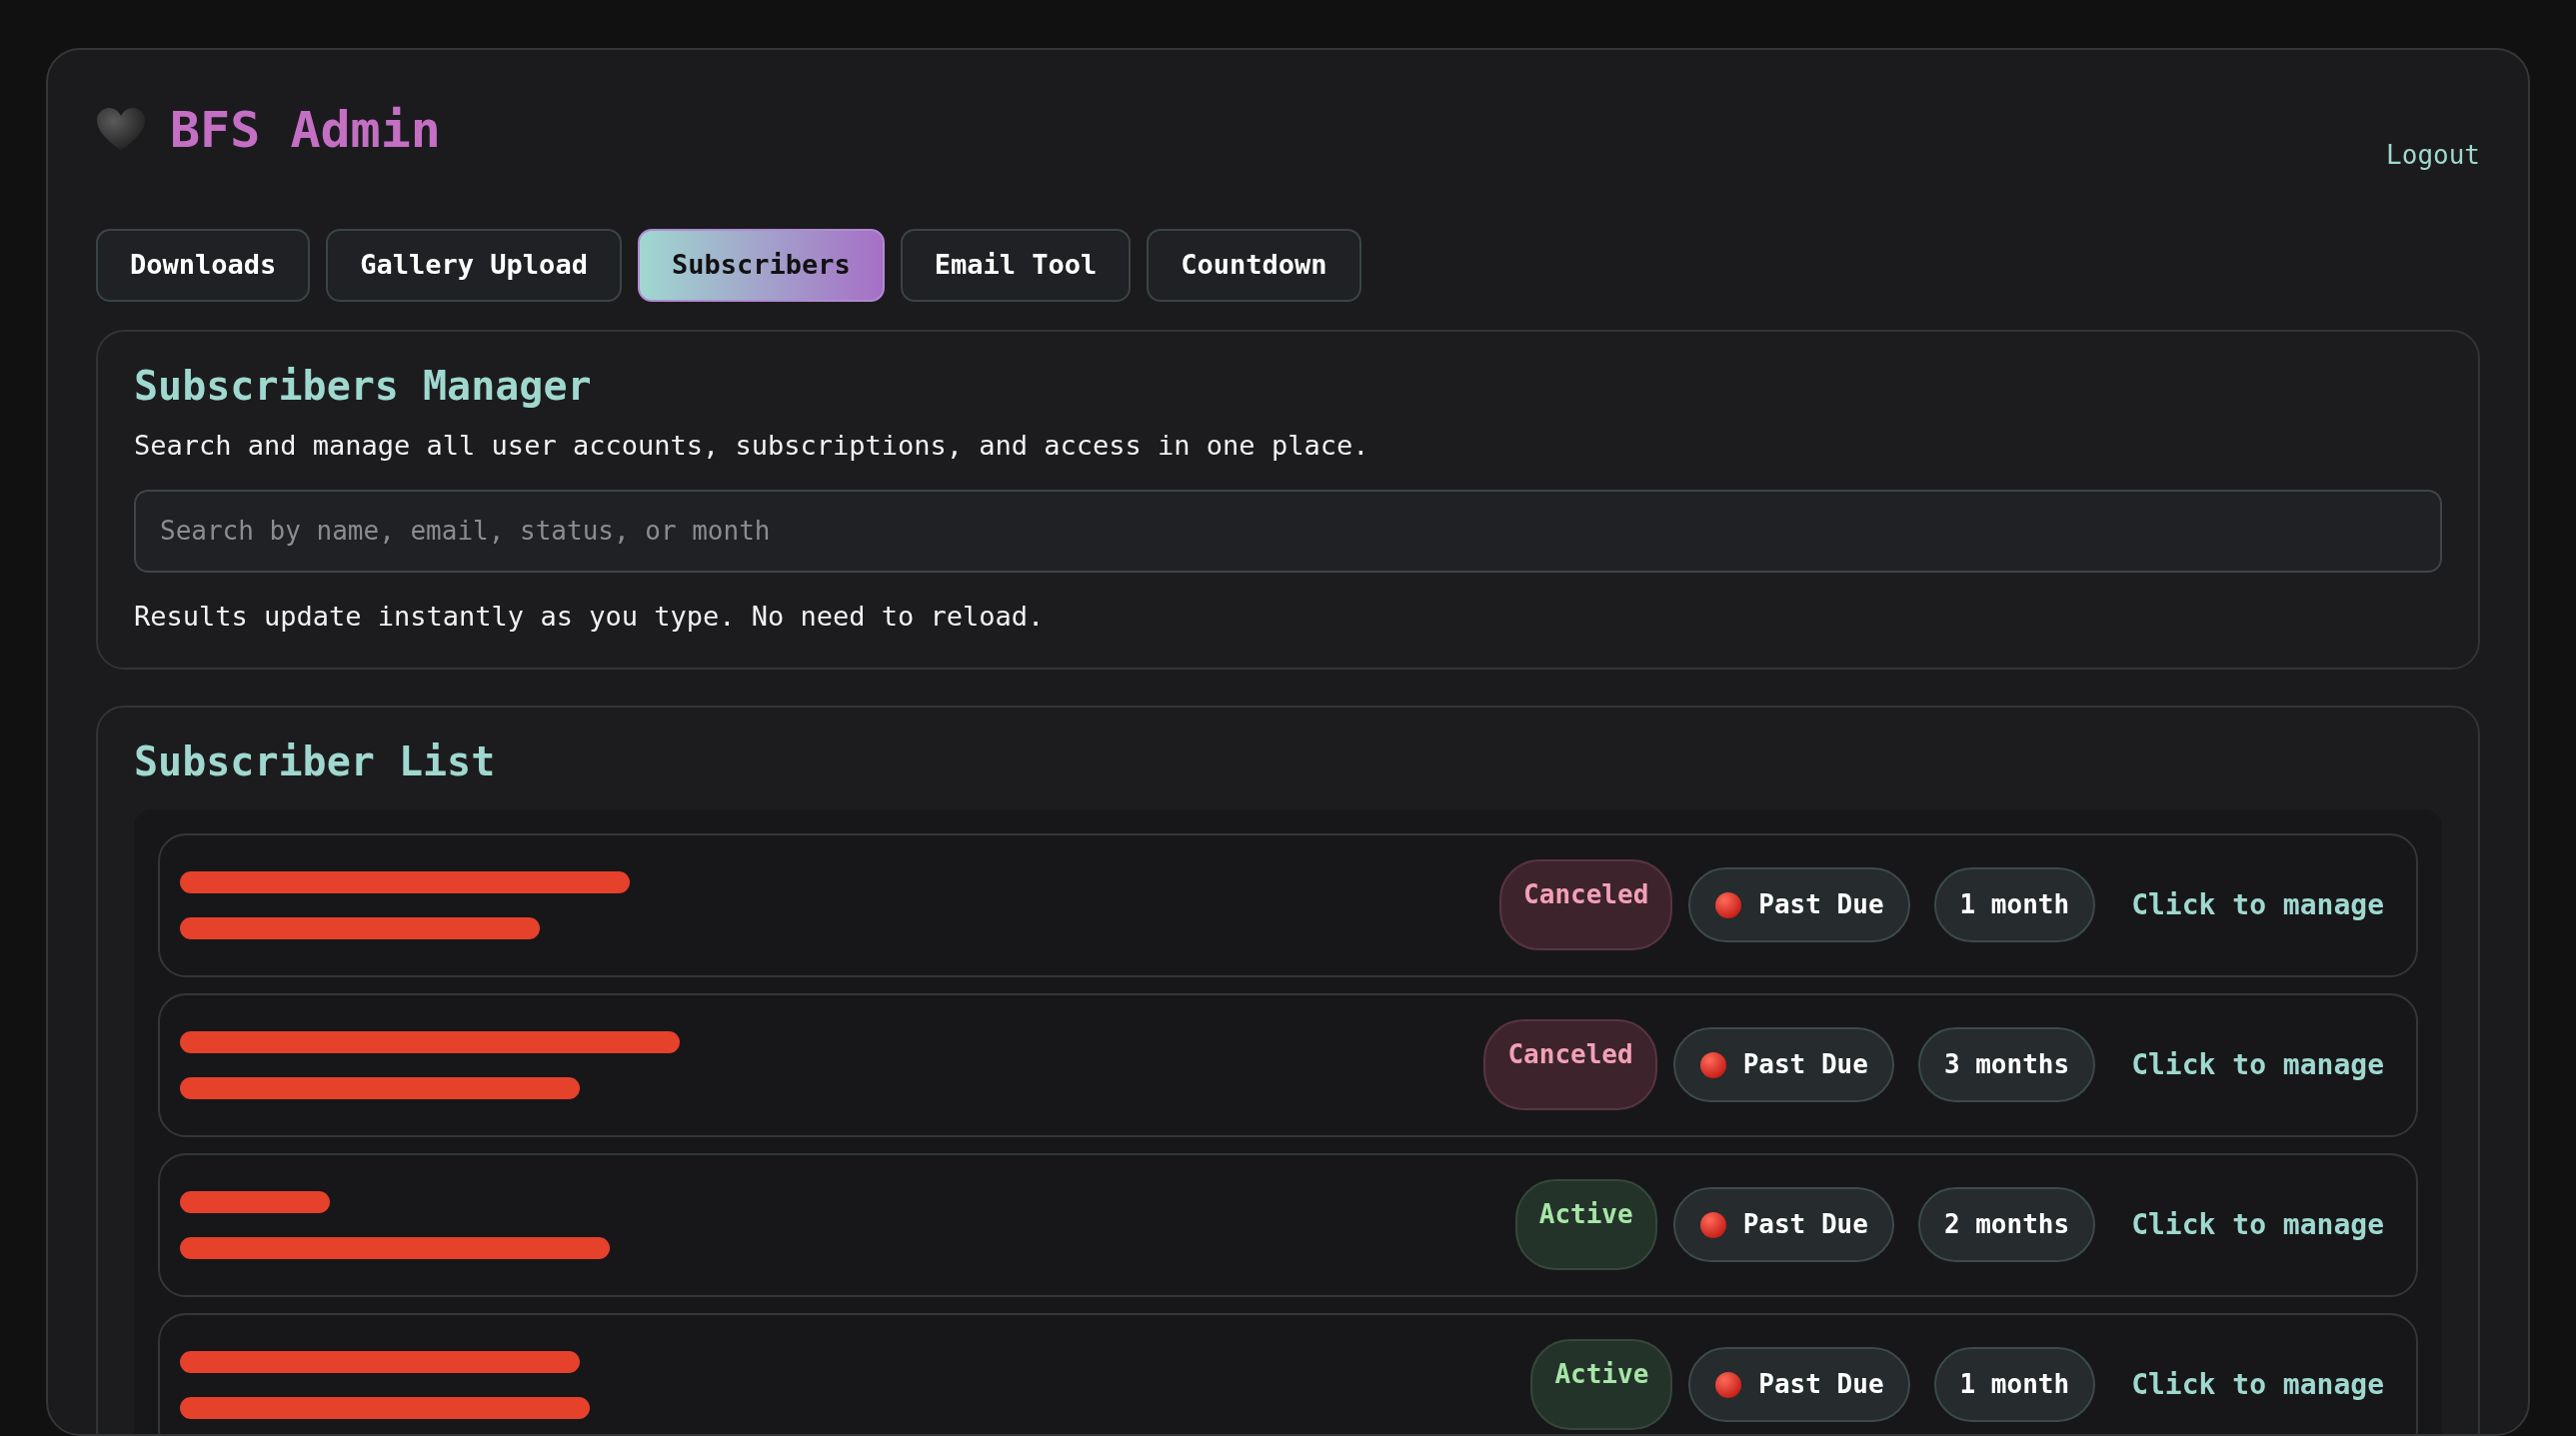  Describe the element at coordinates (474, 265) in the screenshot. I see `tab: Gallery Upload` at that location.